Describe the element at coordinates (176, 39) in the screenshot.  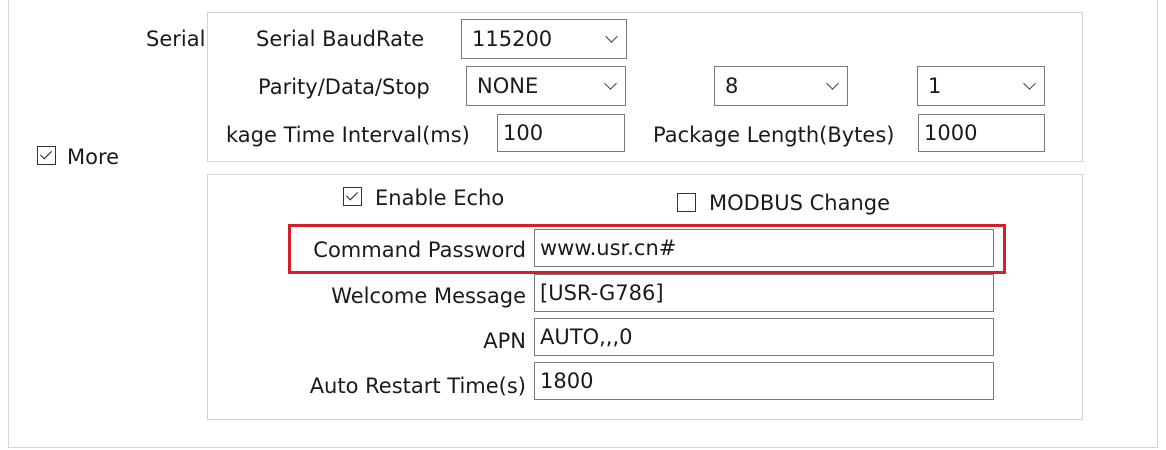
I see `serial-section-label: Serial` at that location.